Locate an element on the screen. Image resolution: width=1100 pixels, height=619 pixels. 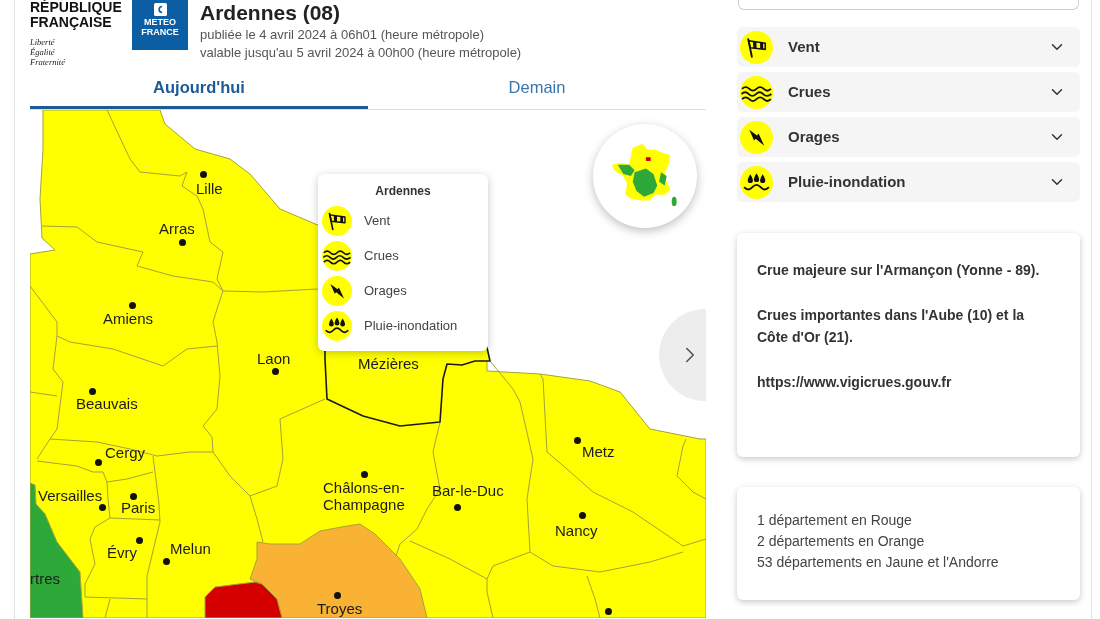
city-label: Nancy is located at coordinates (576, 530).